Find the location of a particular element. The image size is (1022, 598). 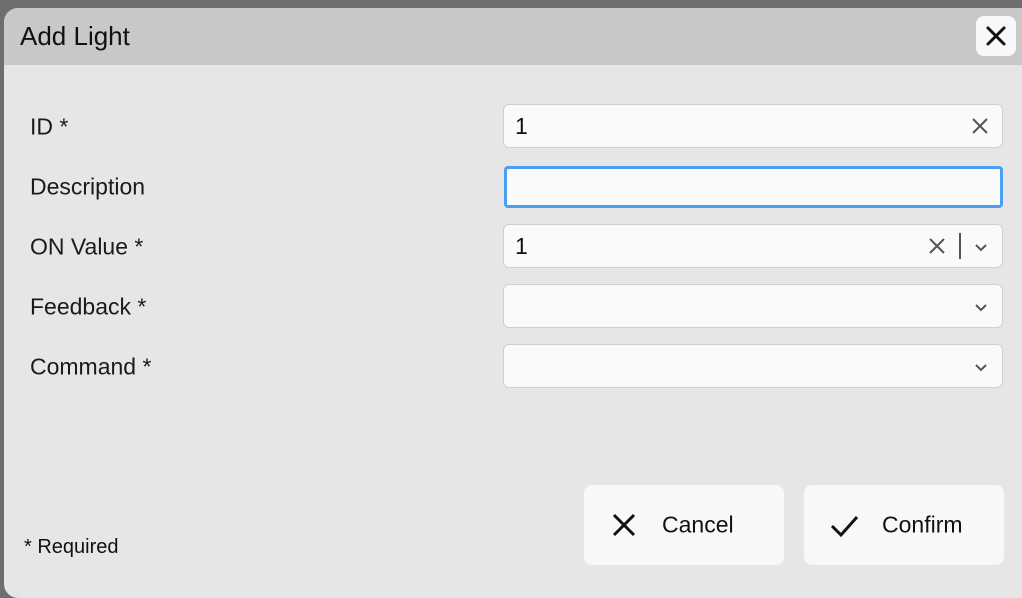

confirm-button: Confirm is located at coordinates (904, 525).